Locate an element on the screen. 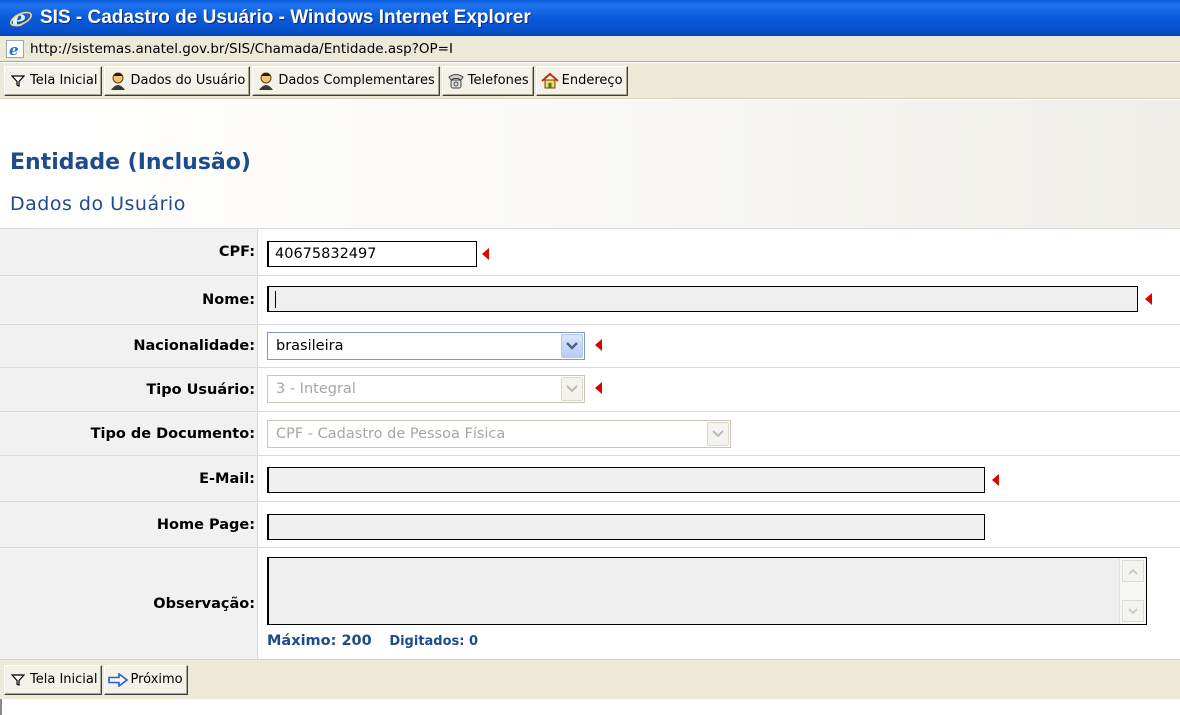 The height and width of the screenshot is (715, 1180). tipo-documento-label: Tipo de Documento: is located at coordinates (129, 433).